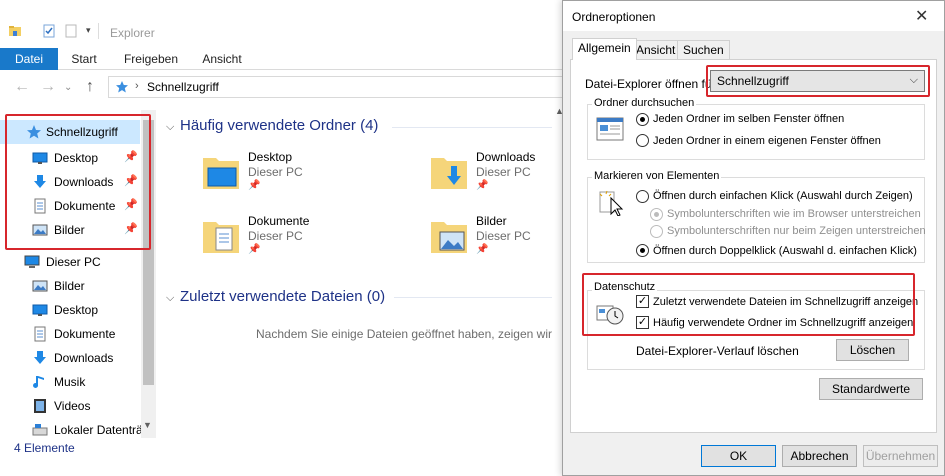  I want to click on ok-button: OK, so click(738, 456).